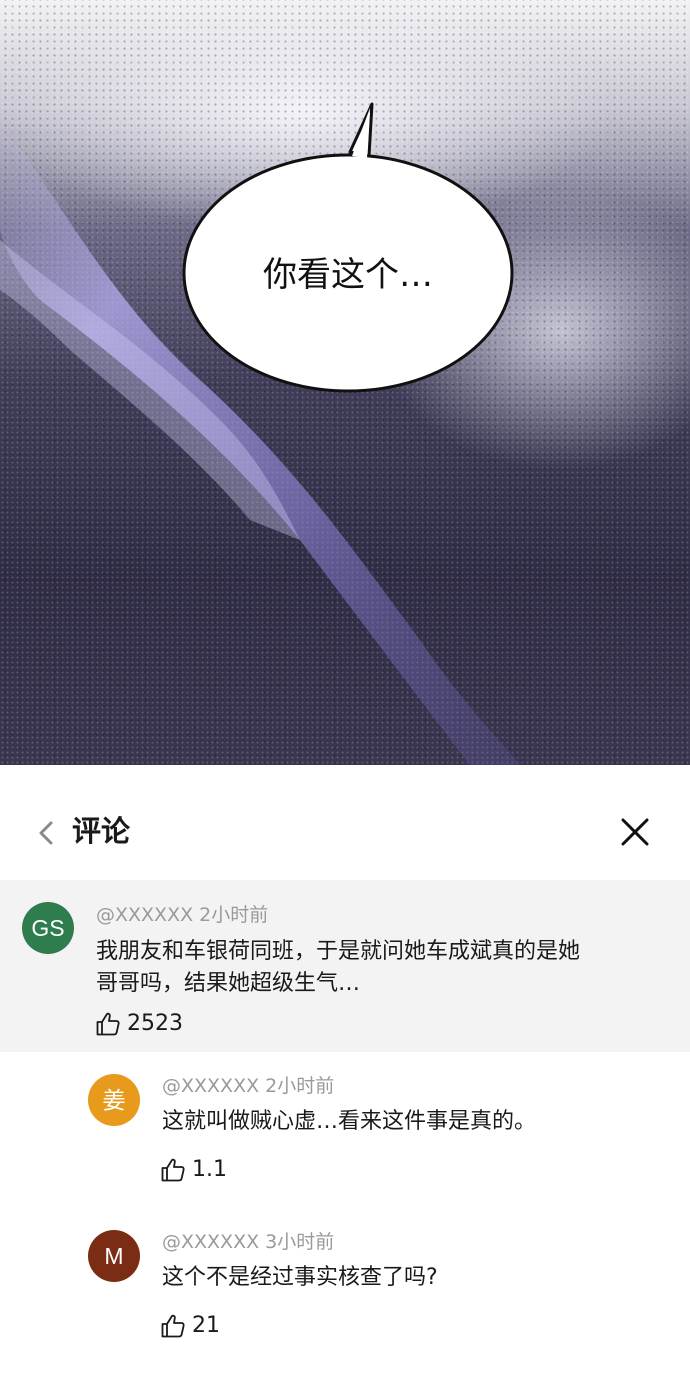  Describe the element at coordinates (155, 1023) in the screenshot. I see `like-count: 2523` at that location.